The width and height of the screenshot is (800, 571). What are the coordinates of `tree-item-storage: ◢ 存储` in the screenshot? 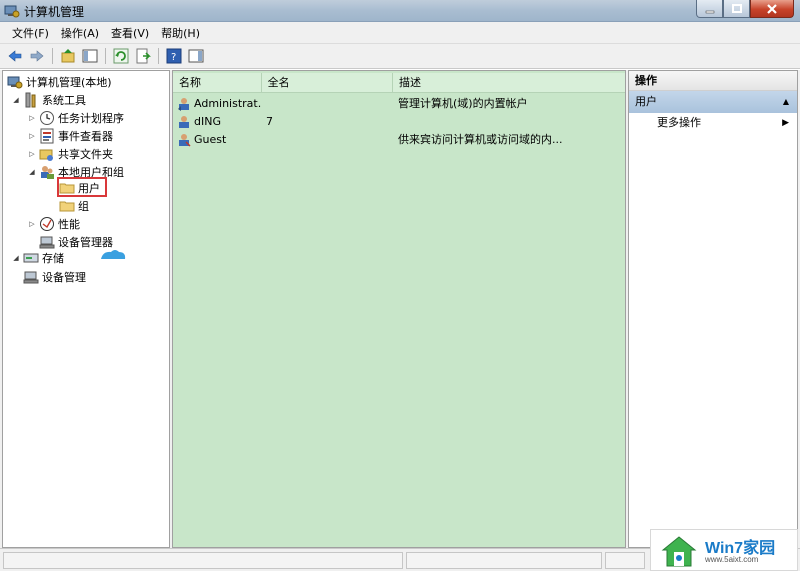 It's located at (37, 257).